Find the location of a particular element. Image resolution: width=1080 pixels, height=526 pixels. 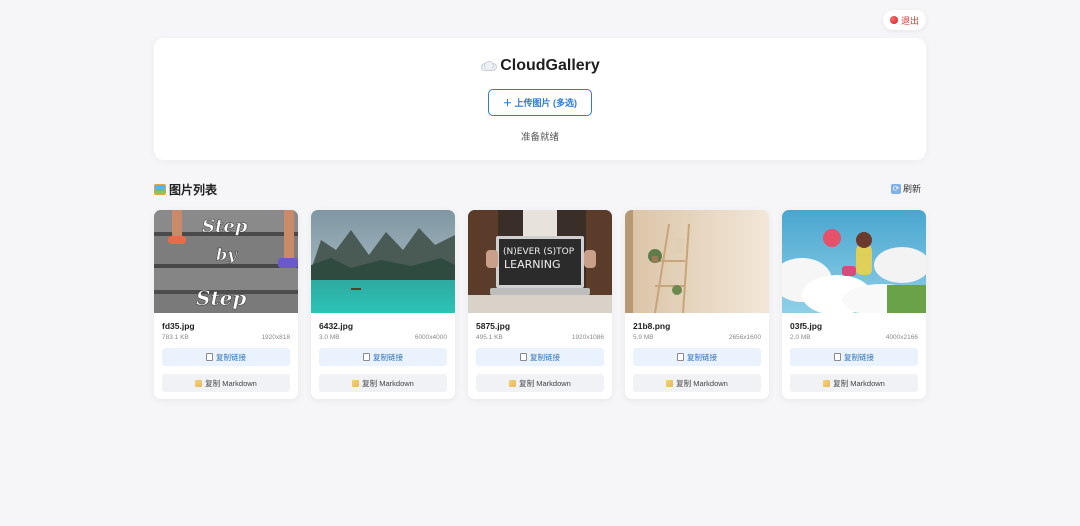

image-thumbnail: (N)EVER (S)TOP LEARNING is located at coordinates (540, 261).